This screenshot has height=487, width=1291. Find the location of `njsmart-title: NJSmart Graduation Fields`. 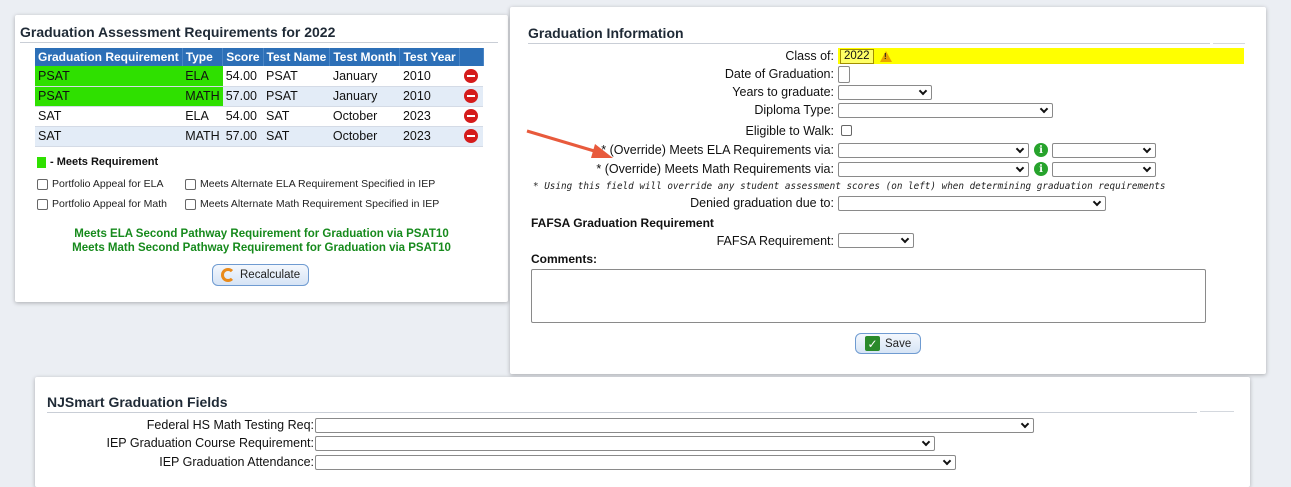

njsmart-title: NJSmart Graduation Fields is located at coordinates (622, 403).